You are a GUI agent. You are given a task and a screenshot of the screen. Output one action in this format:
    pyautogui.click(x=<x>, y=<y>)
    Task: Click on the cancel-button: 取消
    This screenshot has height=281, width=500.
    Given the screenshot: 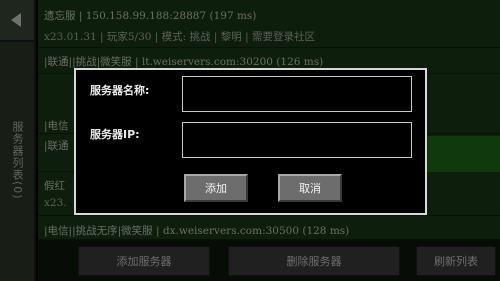 What is the action you would take?
    pyautogui.click(x=310, y=188)
    